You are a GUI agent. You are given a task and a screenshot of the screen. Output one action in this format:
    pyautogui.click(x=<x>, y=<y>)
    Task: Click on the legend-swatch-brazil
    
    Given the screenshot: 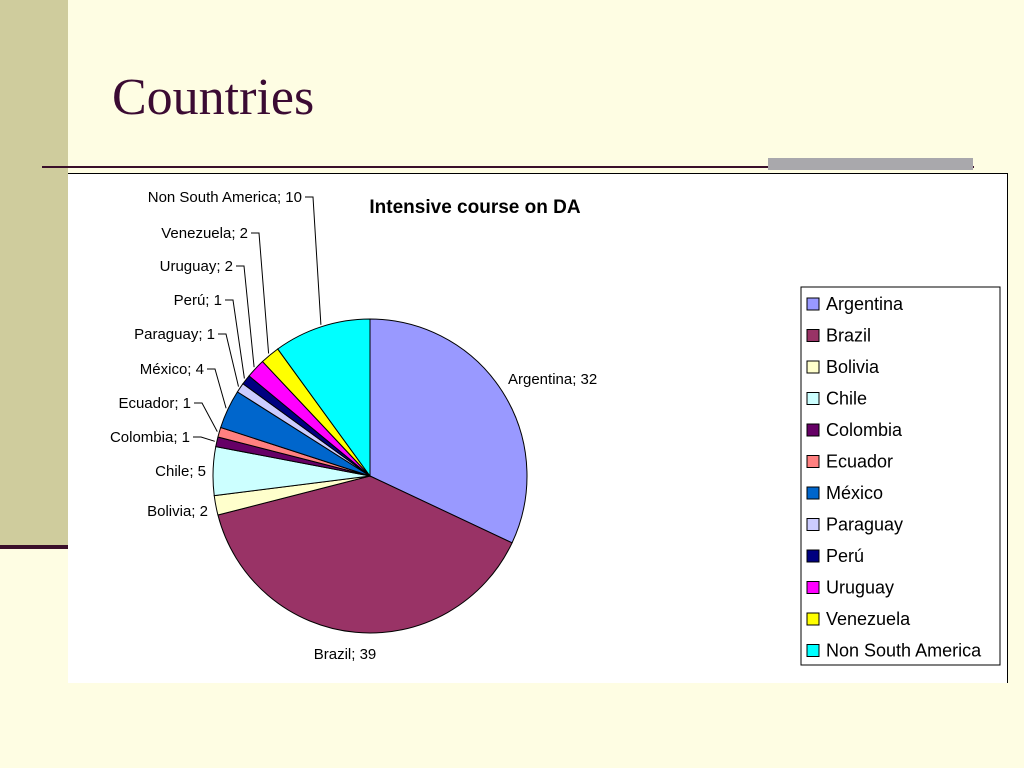 What is the action you would take?
    pyautogui.click(x=813, y=335)
    